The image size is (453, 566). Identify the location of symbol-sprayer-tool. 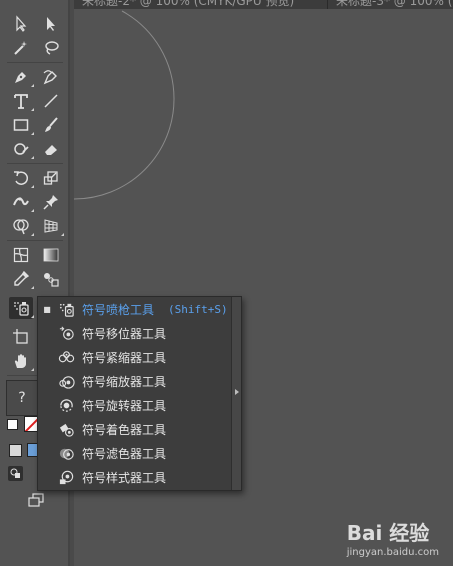
(21, 308).